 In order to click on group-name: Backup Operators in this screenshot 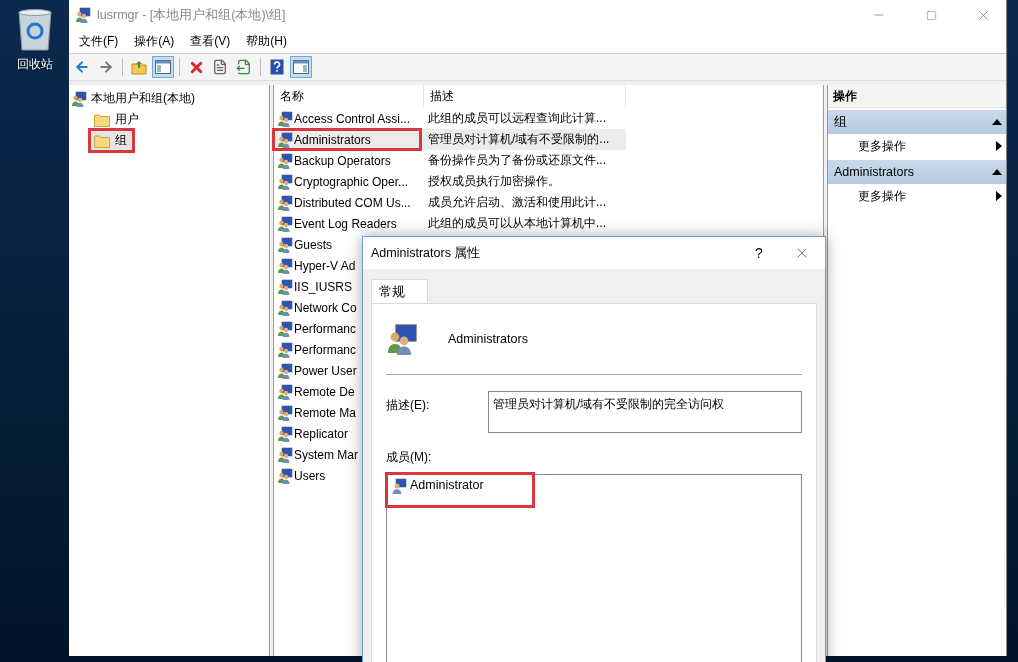, I will do `click(342, 160)`.